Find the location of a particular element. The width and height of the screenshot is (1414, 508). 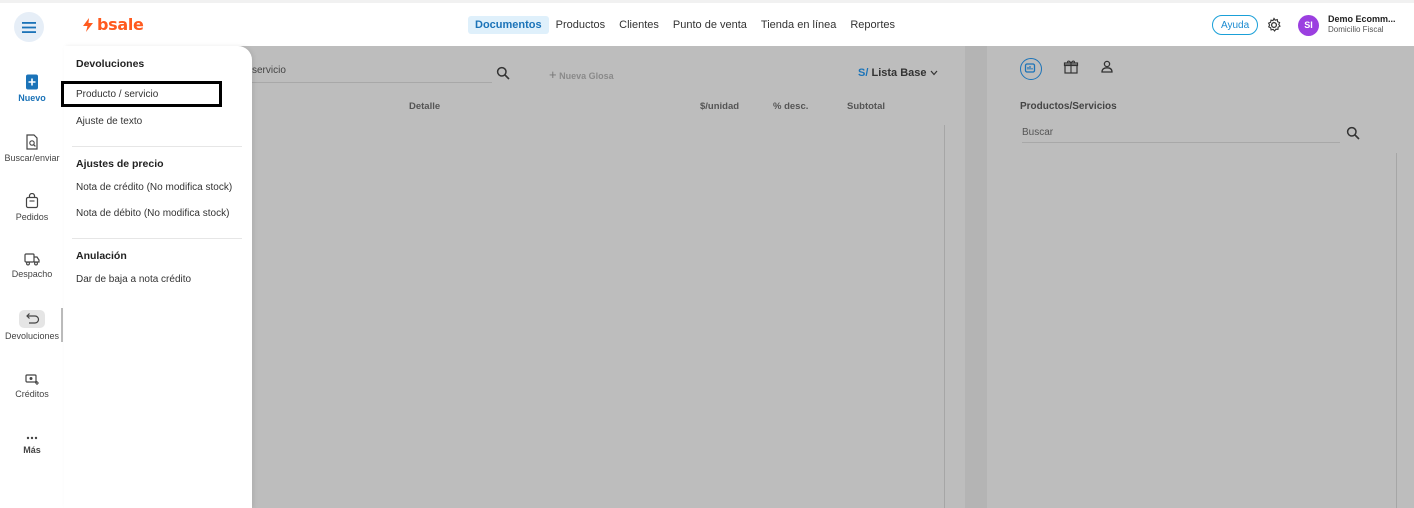

active-indicator is located at coordinates (62, 325).